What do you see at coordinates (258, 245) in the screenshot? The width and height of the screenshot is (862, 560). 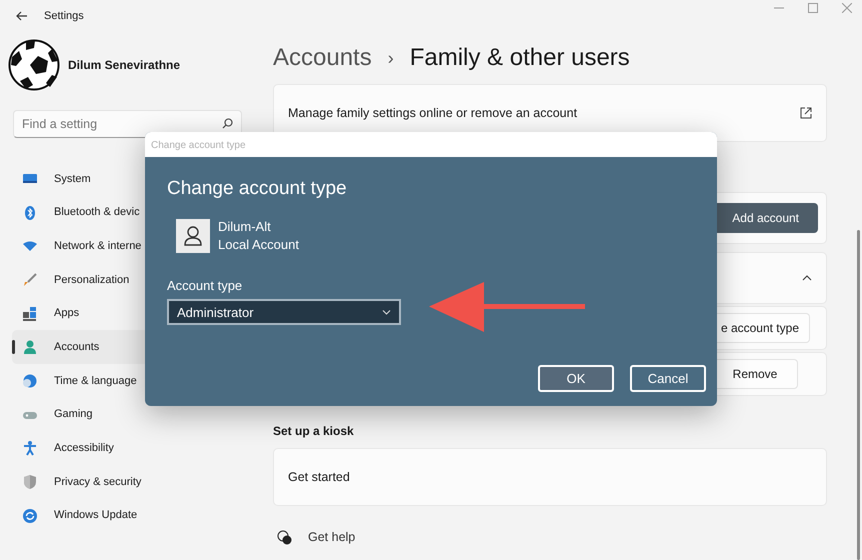 I see `account-type: Local Account` at bounding box center [258, 245].